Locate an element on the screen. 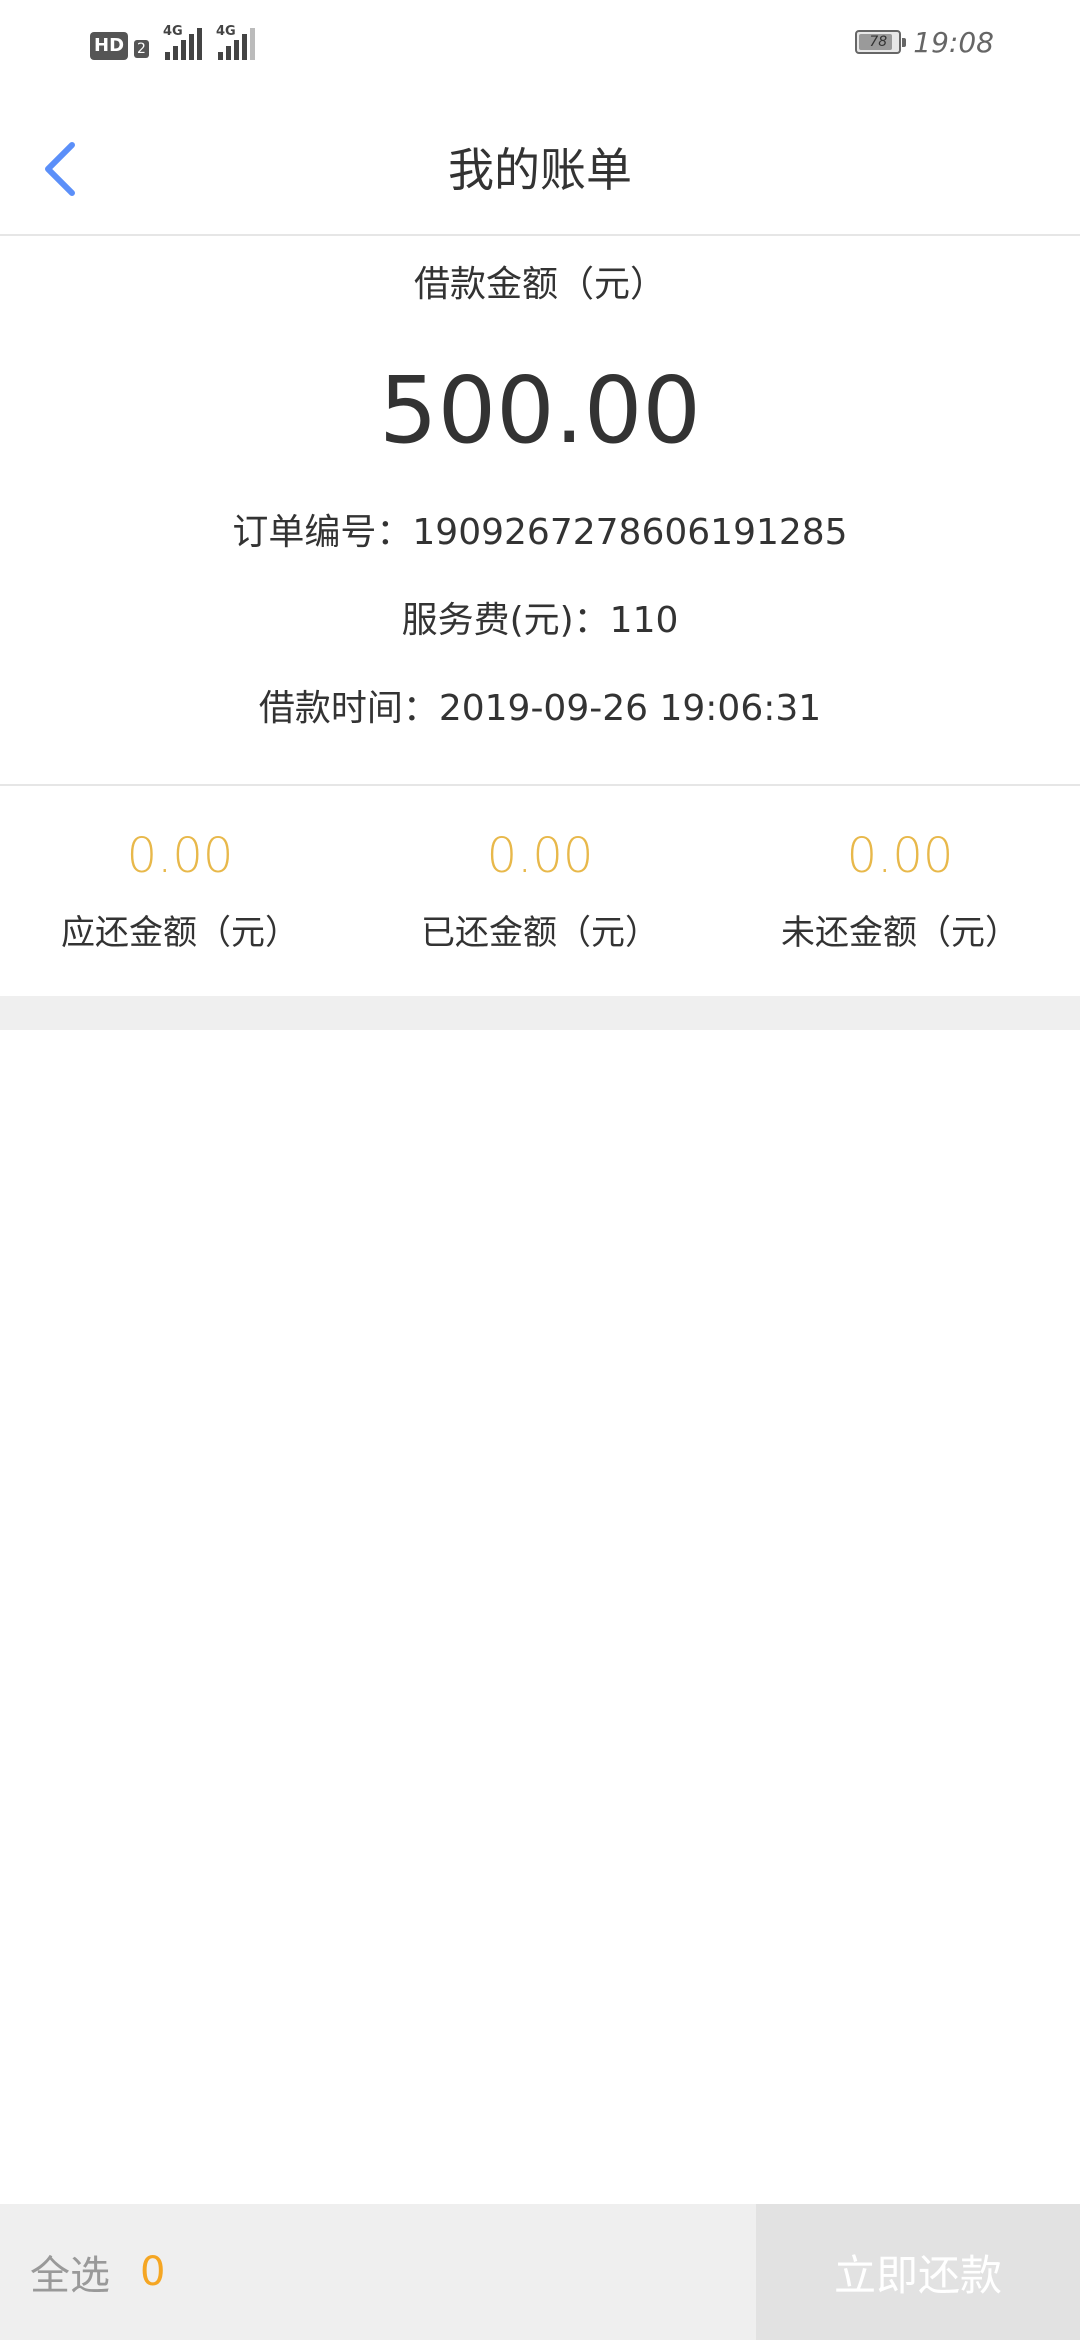  summary-due-label: 应还金额（元） is located at coordinates (180, 933).